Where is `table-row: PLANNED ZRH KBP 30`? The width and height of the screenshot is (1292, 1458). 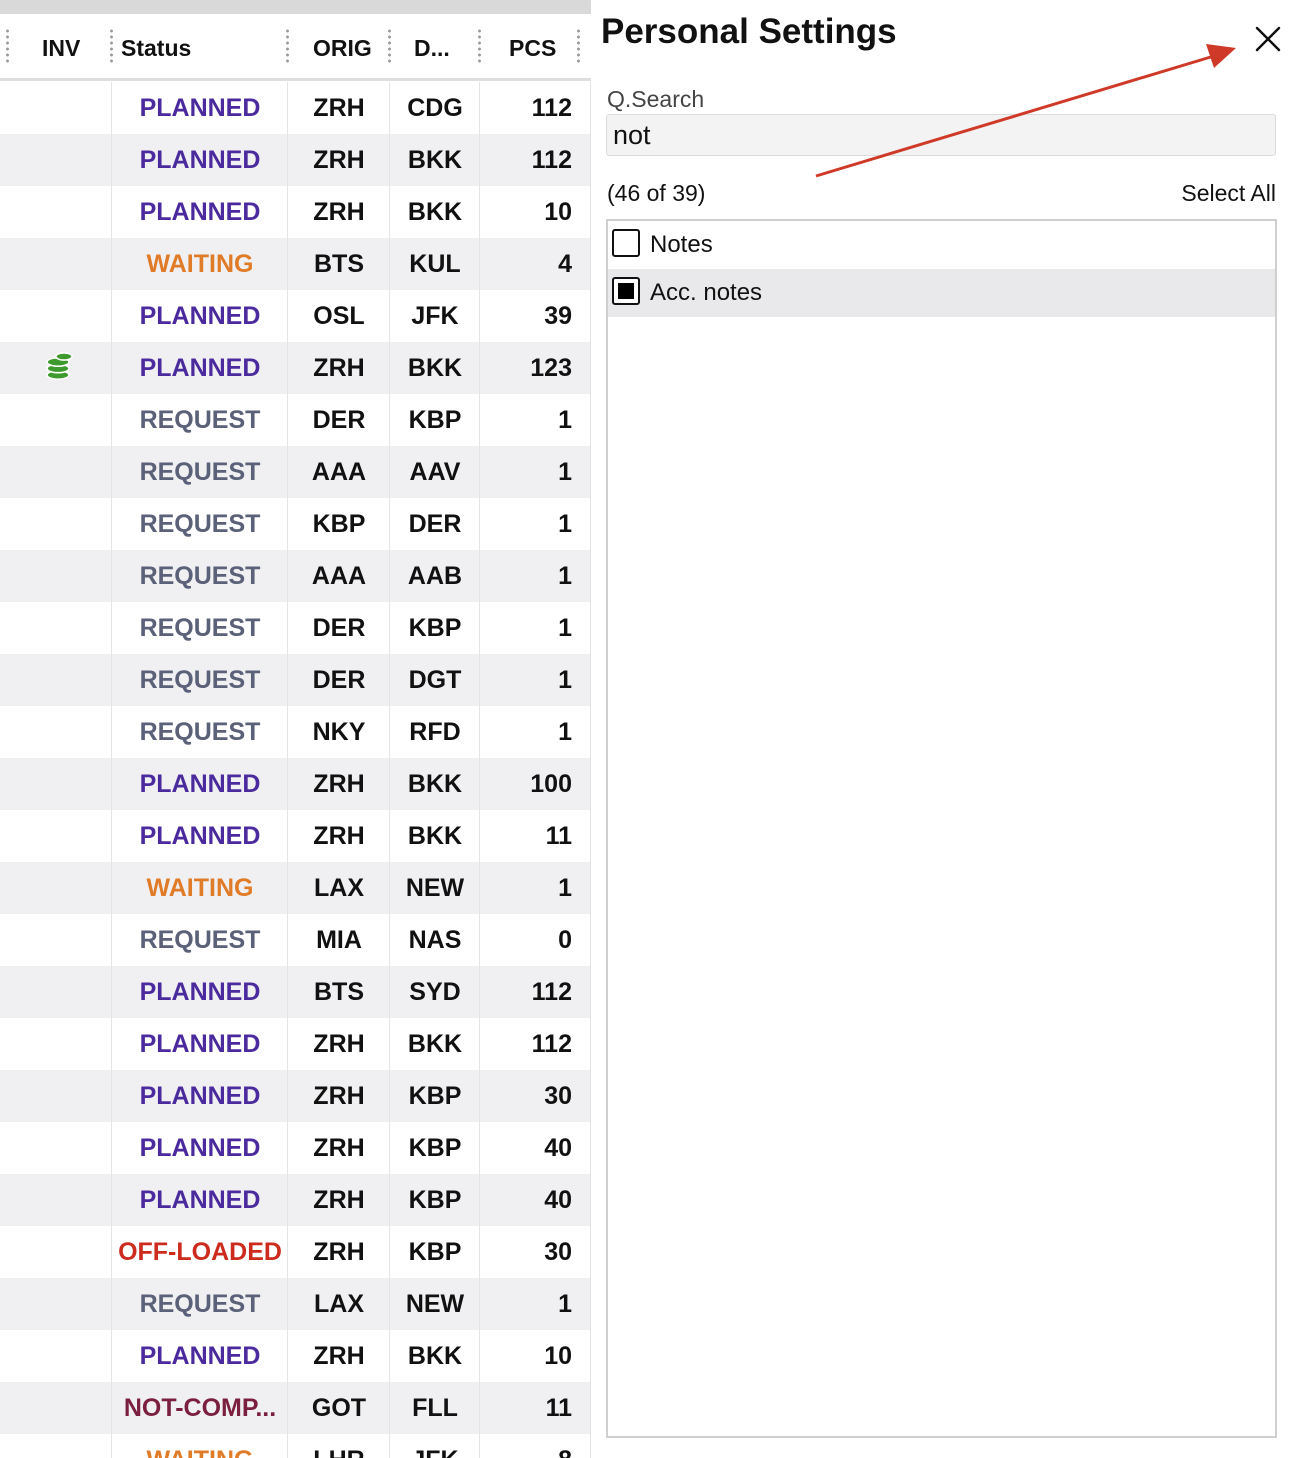
table-row: PLANNED ZRH KBP 30 is located at coordinates (295, 1096).